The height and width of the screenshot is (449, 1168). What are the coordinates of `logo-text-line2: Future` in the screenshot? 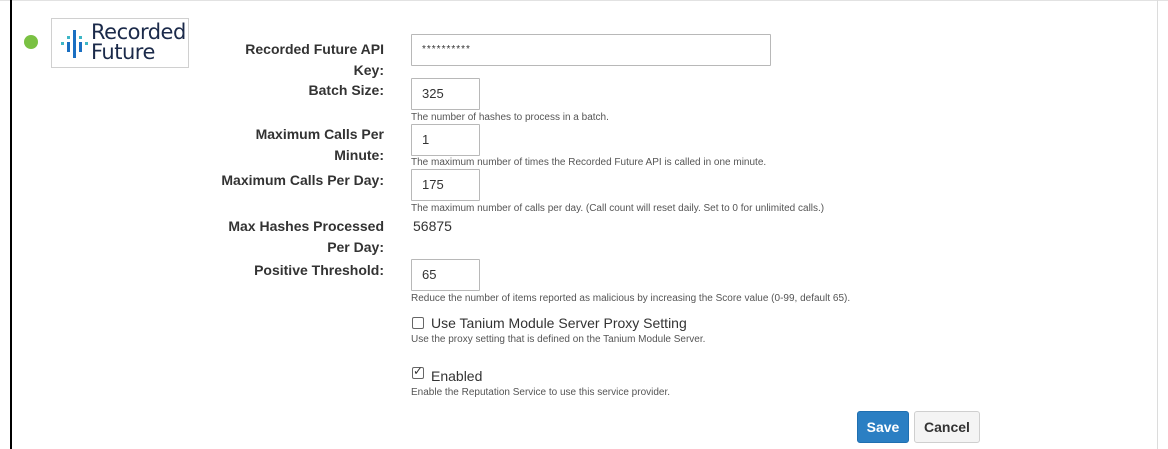 It's located at (123, 52).